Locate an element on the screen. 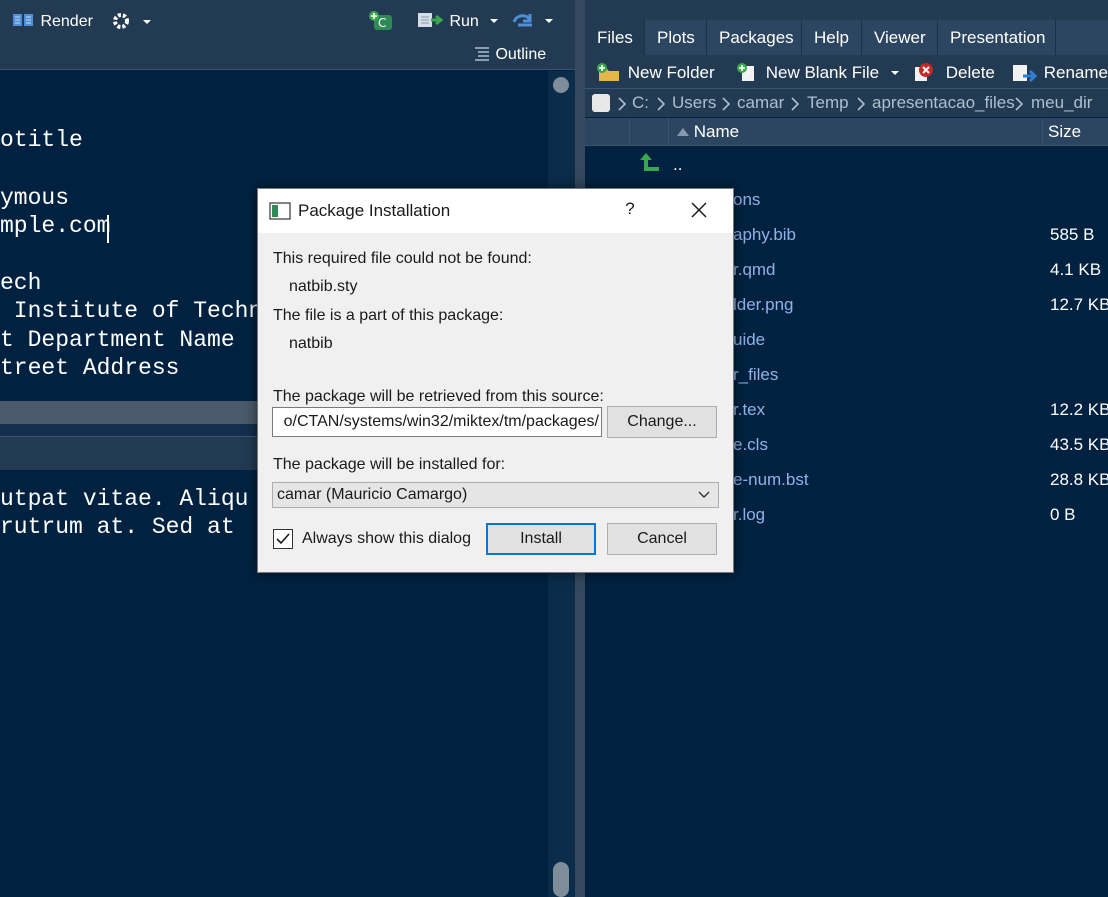  cancel-button: Cancel is located at coordinates (662, 539).